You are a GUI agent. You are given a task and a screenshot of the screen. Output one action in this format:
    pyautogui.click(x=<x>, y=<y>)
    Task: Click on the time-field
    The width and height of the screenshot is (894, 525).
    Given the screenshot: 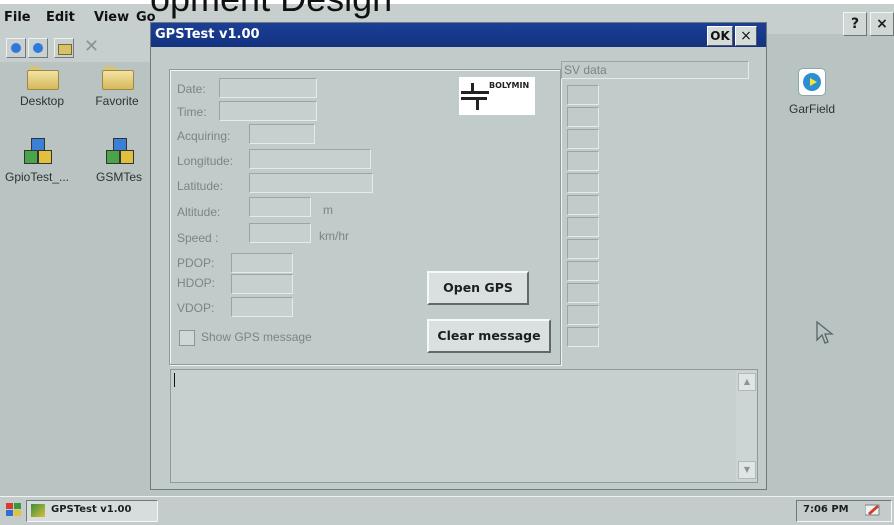 What is the action you would take?
    pyautogui.click(x=268, y=111)
    